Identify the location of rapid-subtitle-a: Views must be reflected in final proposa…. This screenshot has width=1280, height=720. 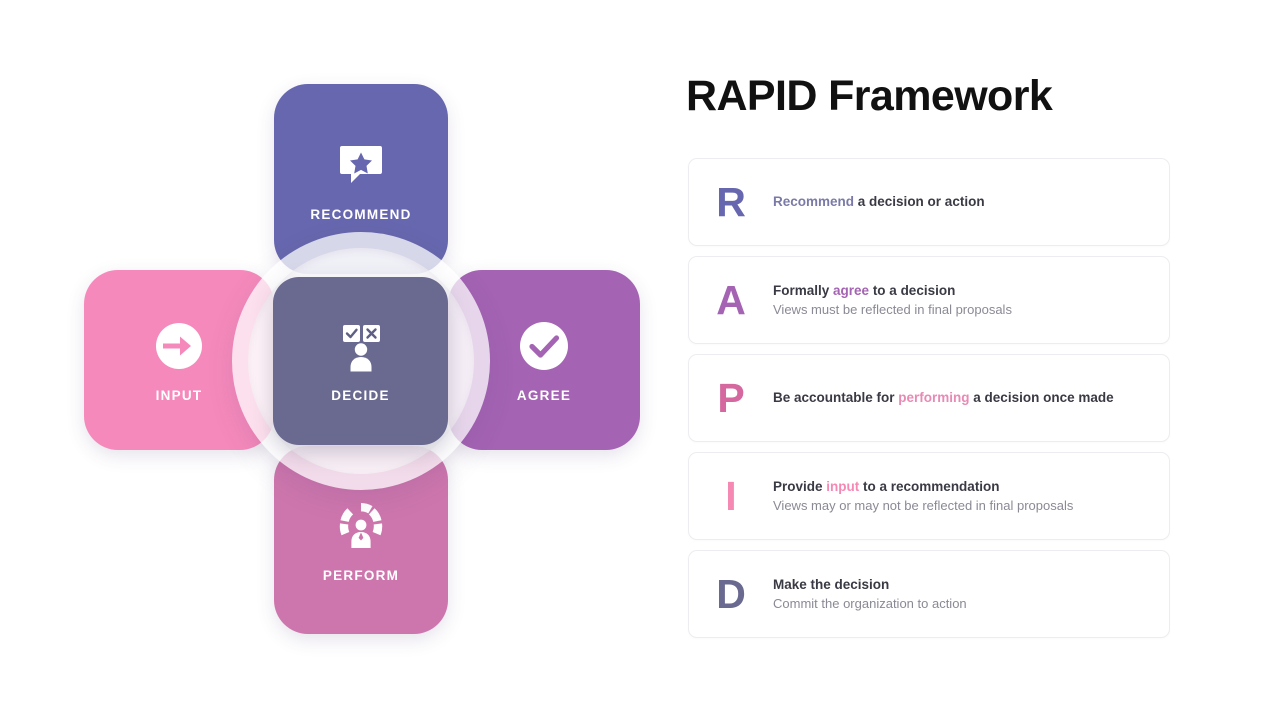
(892, 309).